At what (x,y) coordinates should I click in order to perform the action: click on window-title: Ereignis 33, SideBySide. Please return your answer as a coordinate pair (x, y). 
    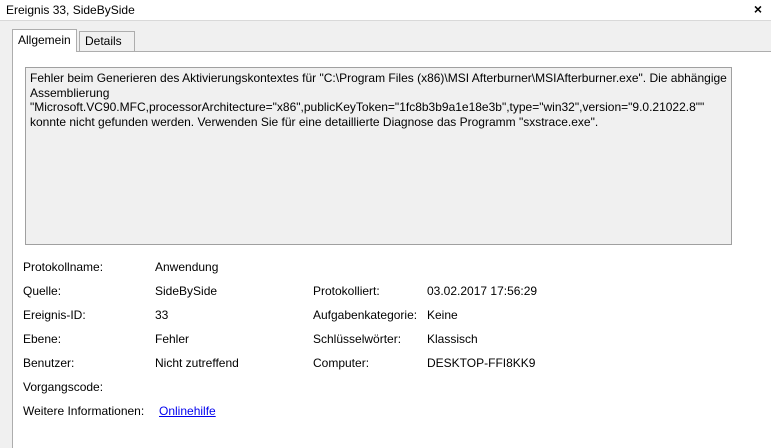
    Looking at the image, I should click on (70, 10).